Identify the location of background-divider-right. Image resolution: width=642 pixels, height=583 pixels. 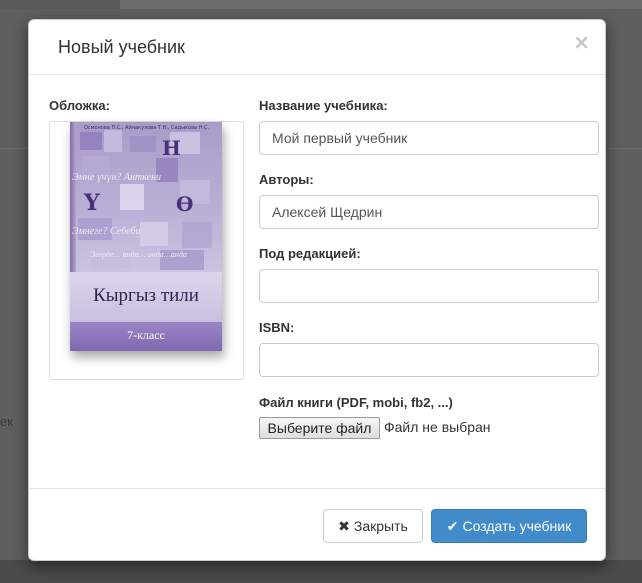
(624, 148).